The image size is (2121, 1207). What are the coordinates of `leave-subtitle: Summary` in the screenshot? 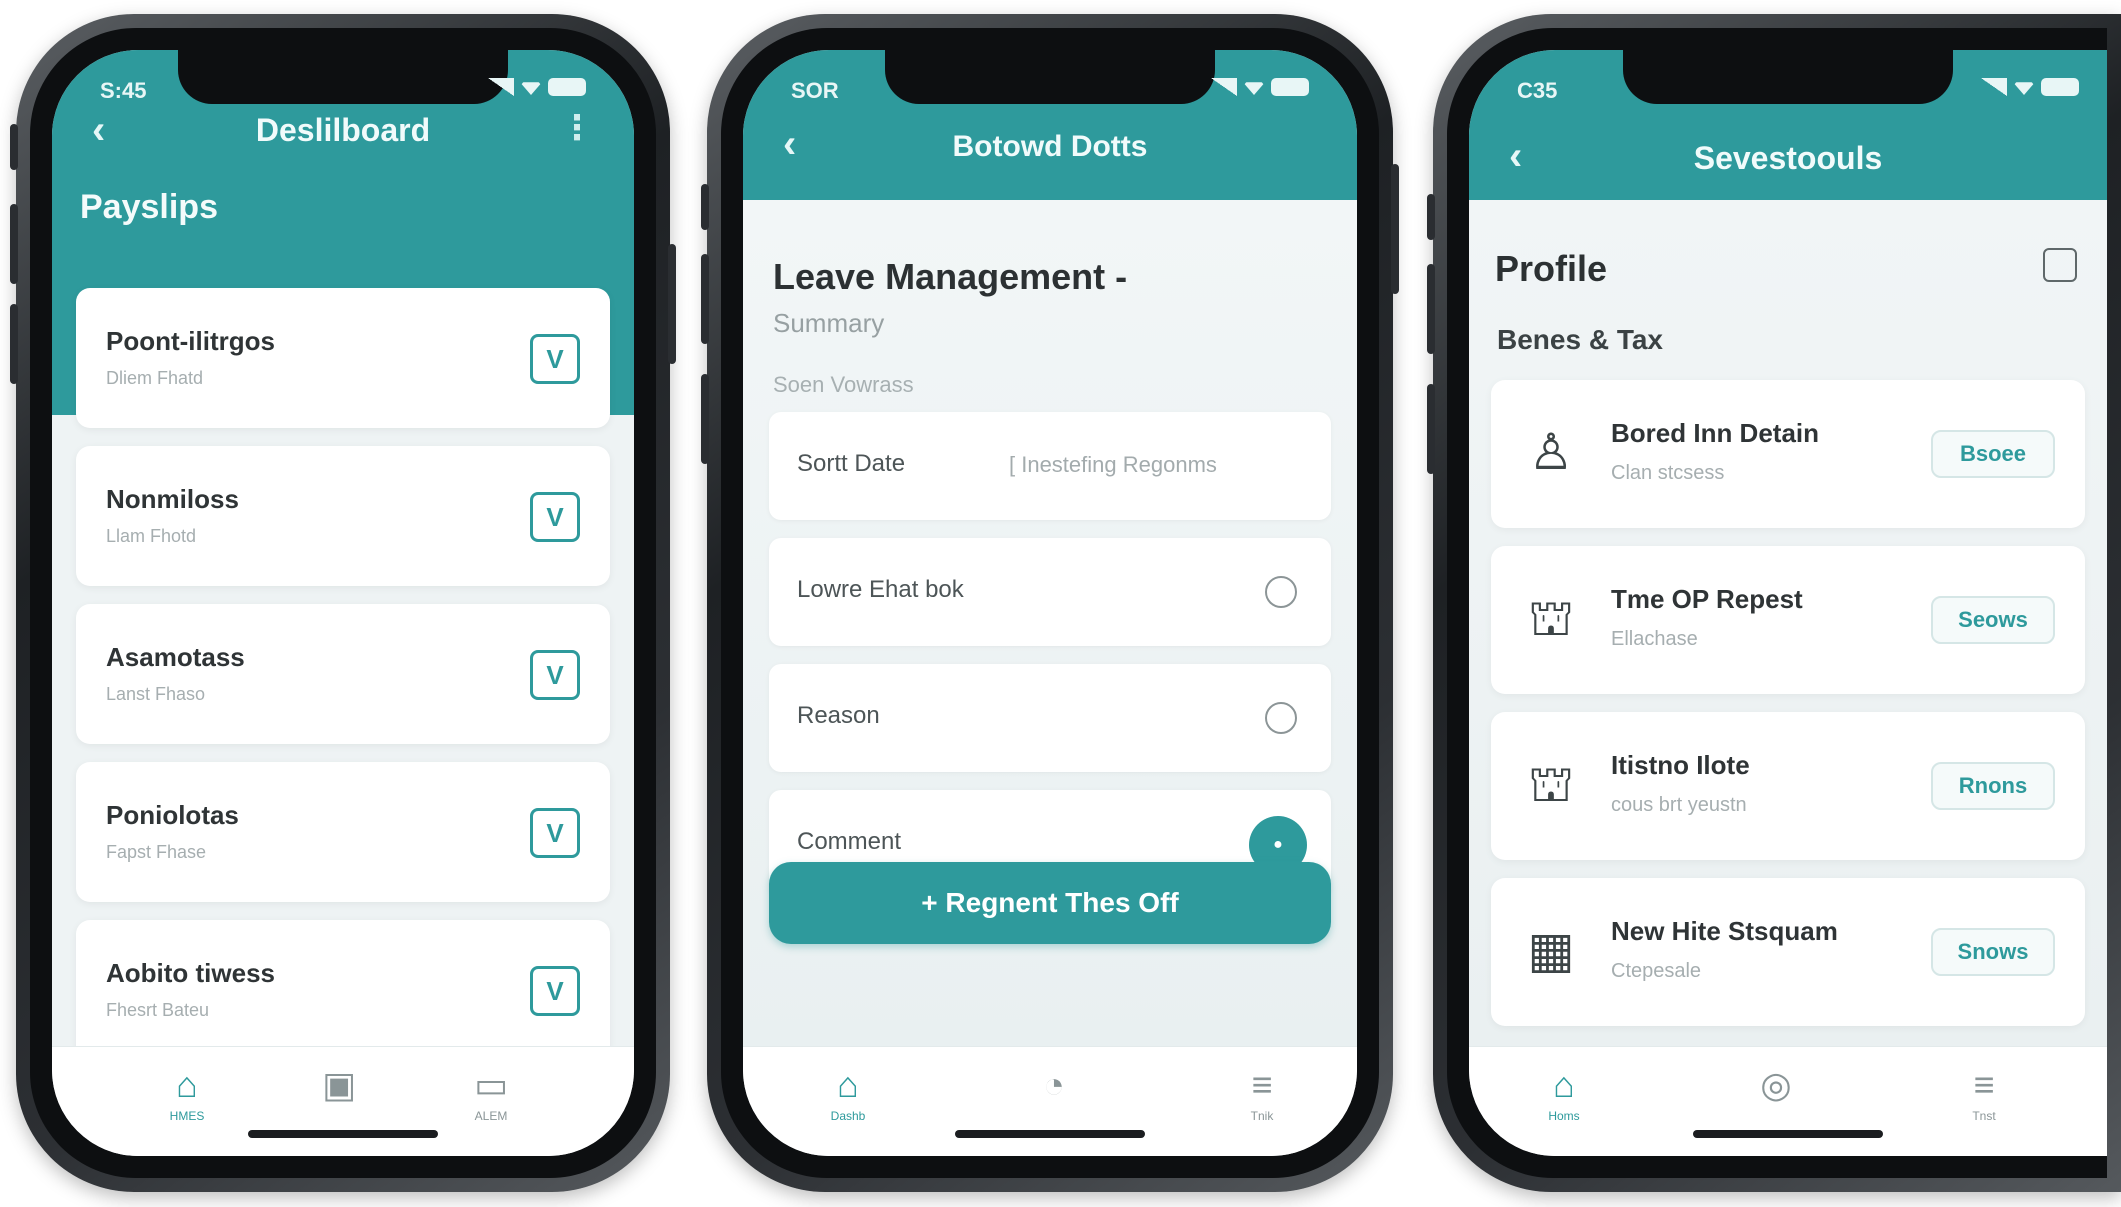 It's located at (829, 323).